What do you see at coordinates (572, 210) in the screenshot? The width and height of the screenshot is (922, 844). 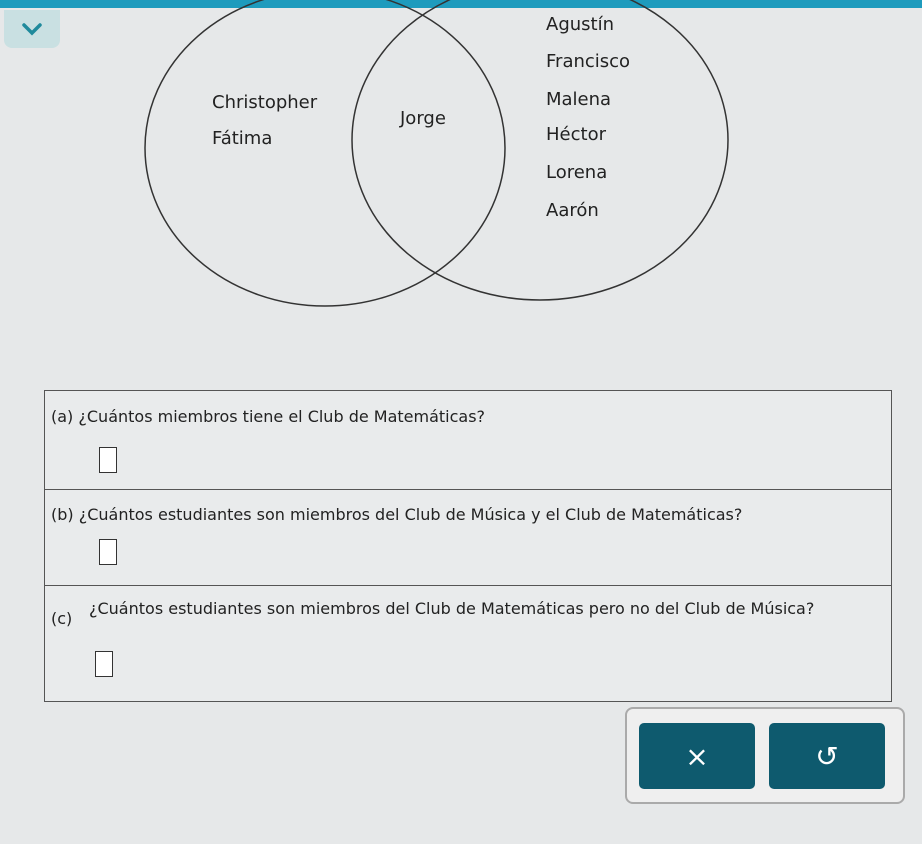 I see `venn-name: Aarón` at bounding box center [572, 210].